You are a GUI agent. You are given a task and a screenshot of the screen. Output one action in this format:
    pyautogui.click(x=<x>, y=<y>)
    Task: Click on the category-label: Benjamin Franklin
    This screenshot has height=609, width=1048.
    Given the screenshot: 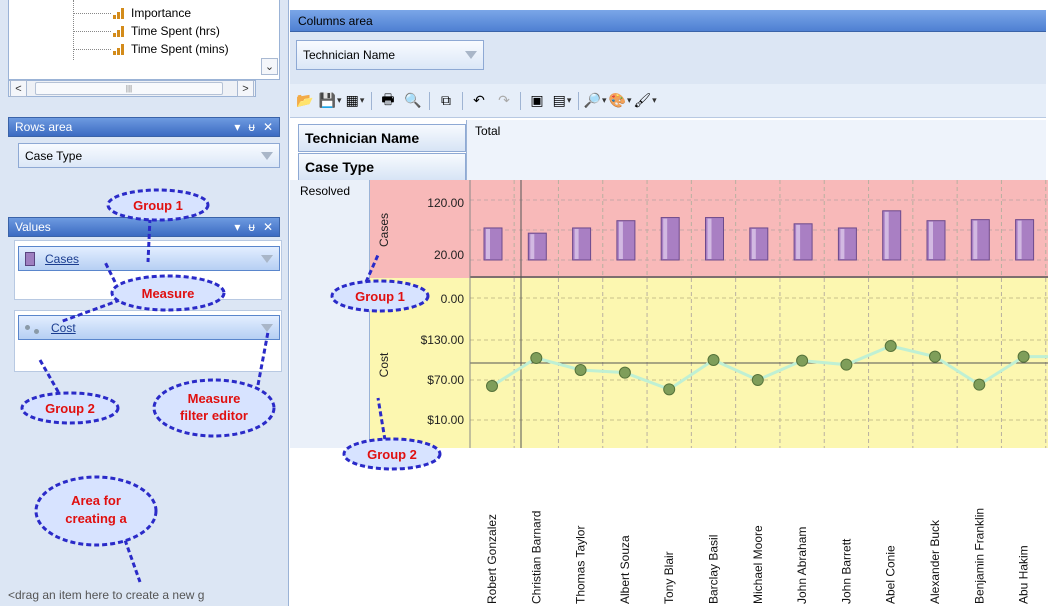 What is the action you would take?
    pyautogui.click(x=979, y=556)
    